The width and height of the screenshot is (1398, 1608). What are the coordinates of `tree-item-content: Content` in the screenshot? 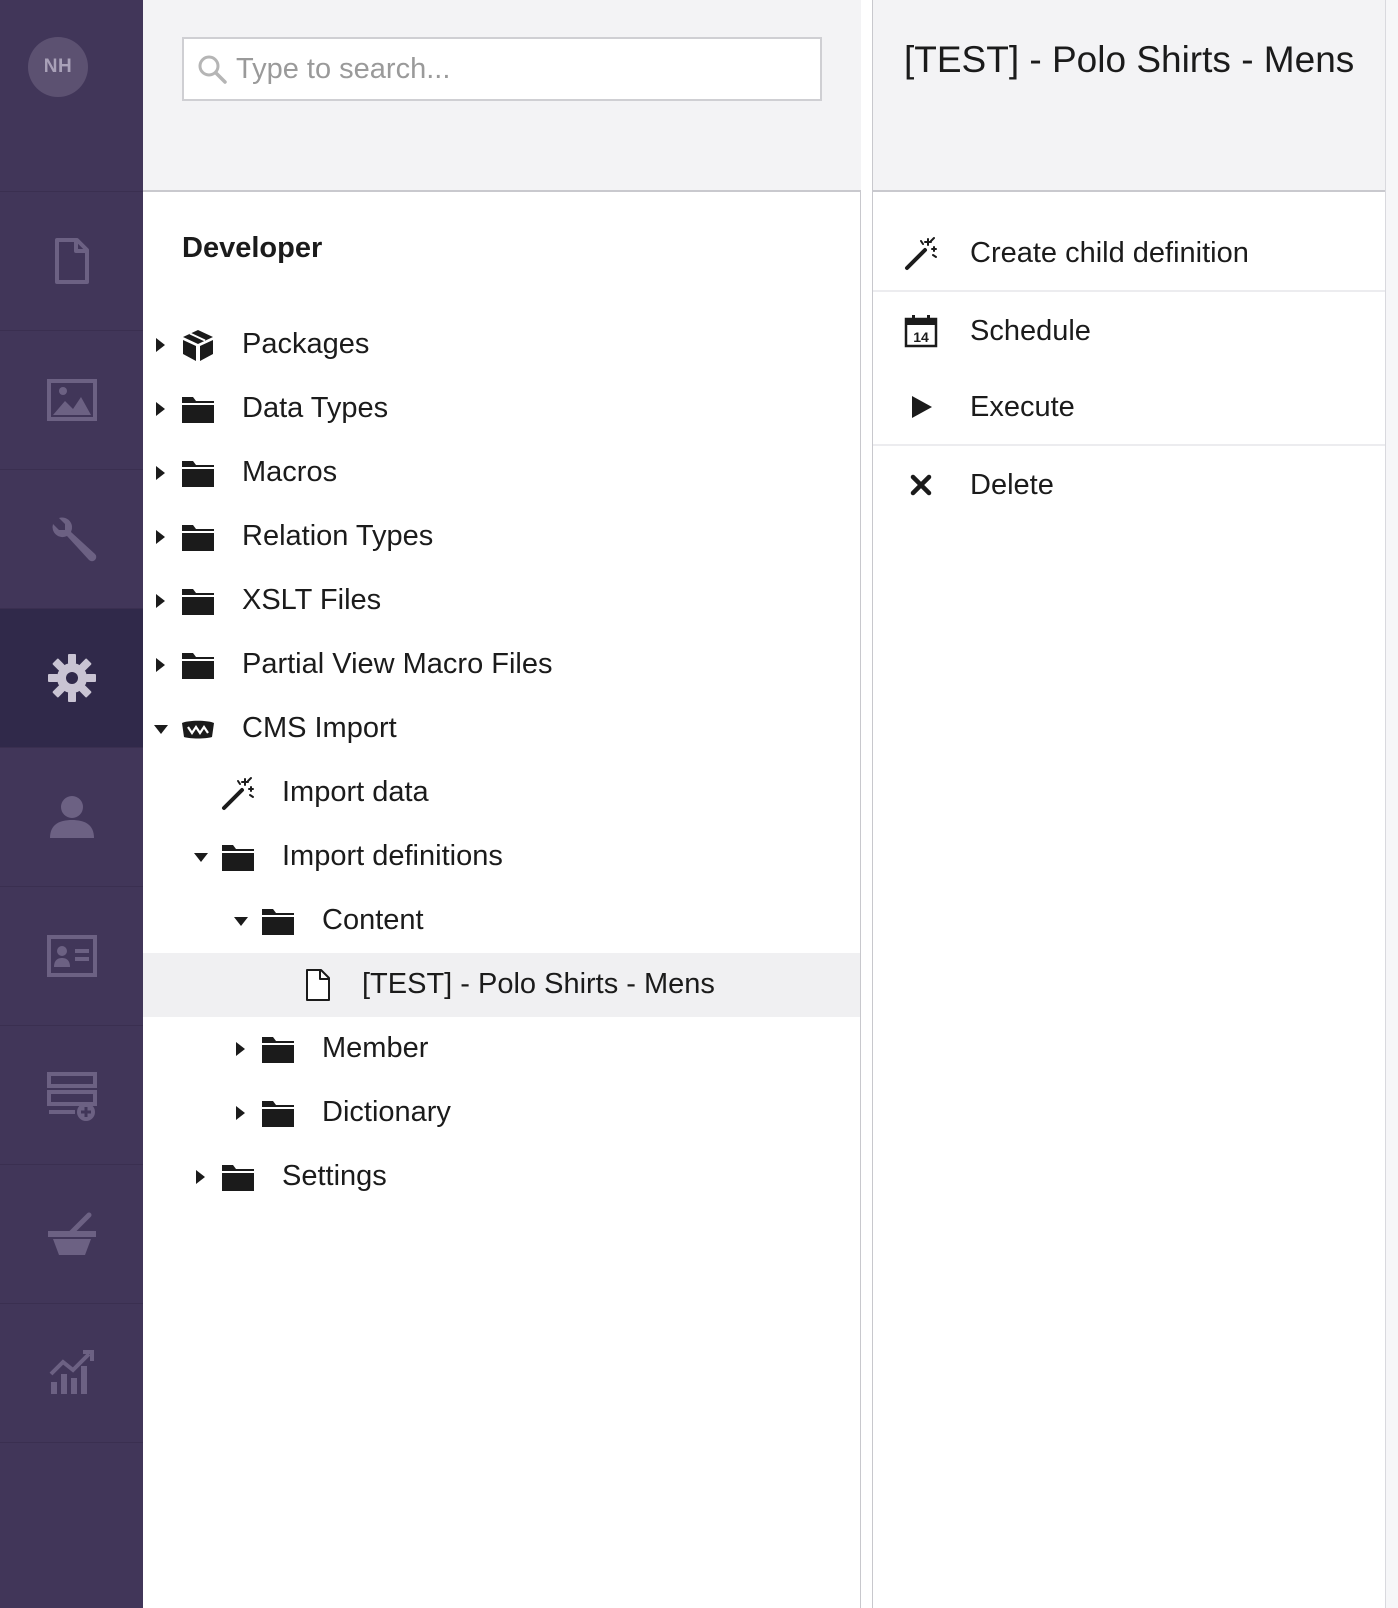 It's located at (501, 921).